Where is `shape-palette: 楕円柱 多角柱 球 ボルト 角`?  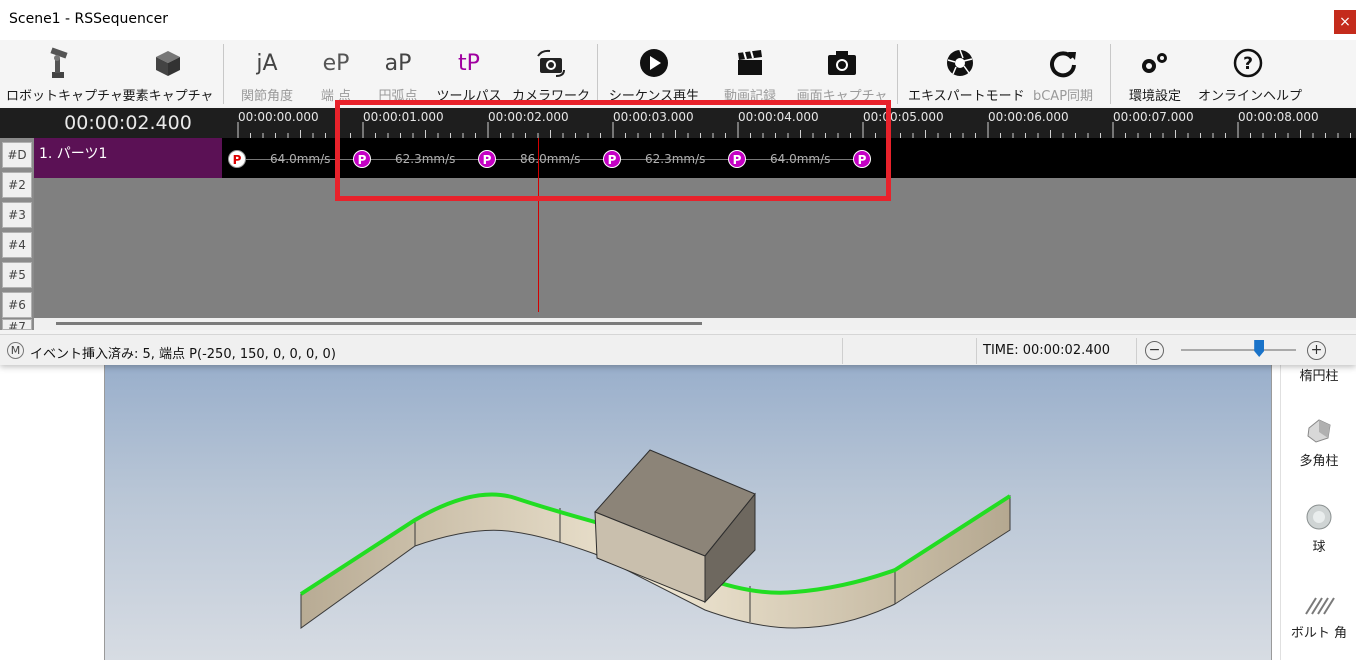 shape-palette: 楕円柱 多角柱 球 ボルト 角 is located at coordinates (1318, 510).